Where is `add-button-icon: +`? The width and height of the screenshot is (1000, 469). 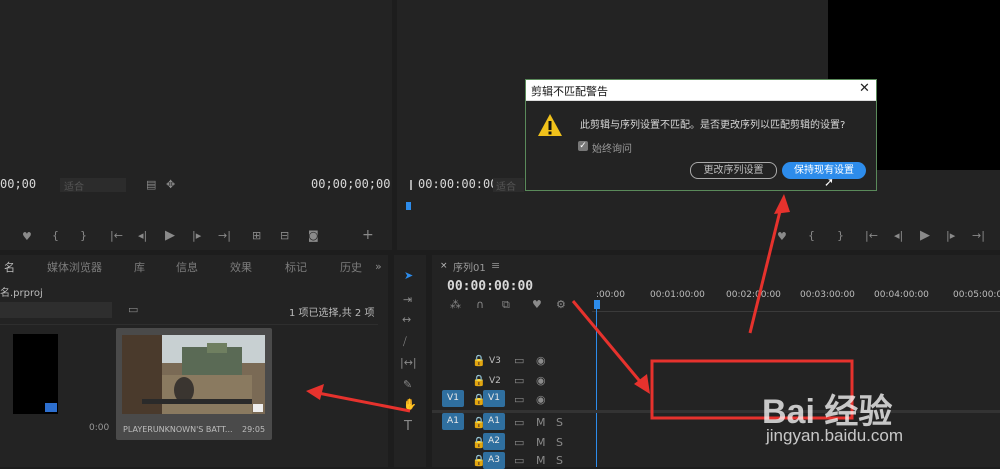 add-button-icon: + is located at coordinates (368, 235).